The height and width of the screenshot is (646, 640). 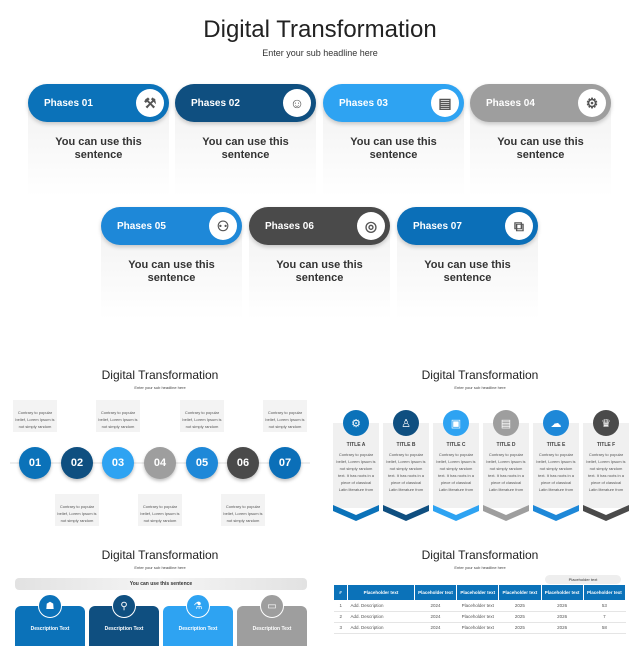 What do you see at coordinates (480, 567) in the screenshot?
I see `thumb4-subtitle: Enter your sub headline here` at bounding box center [480, 567].